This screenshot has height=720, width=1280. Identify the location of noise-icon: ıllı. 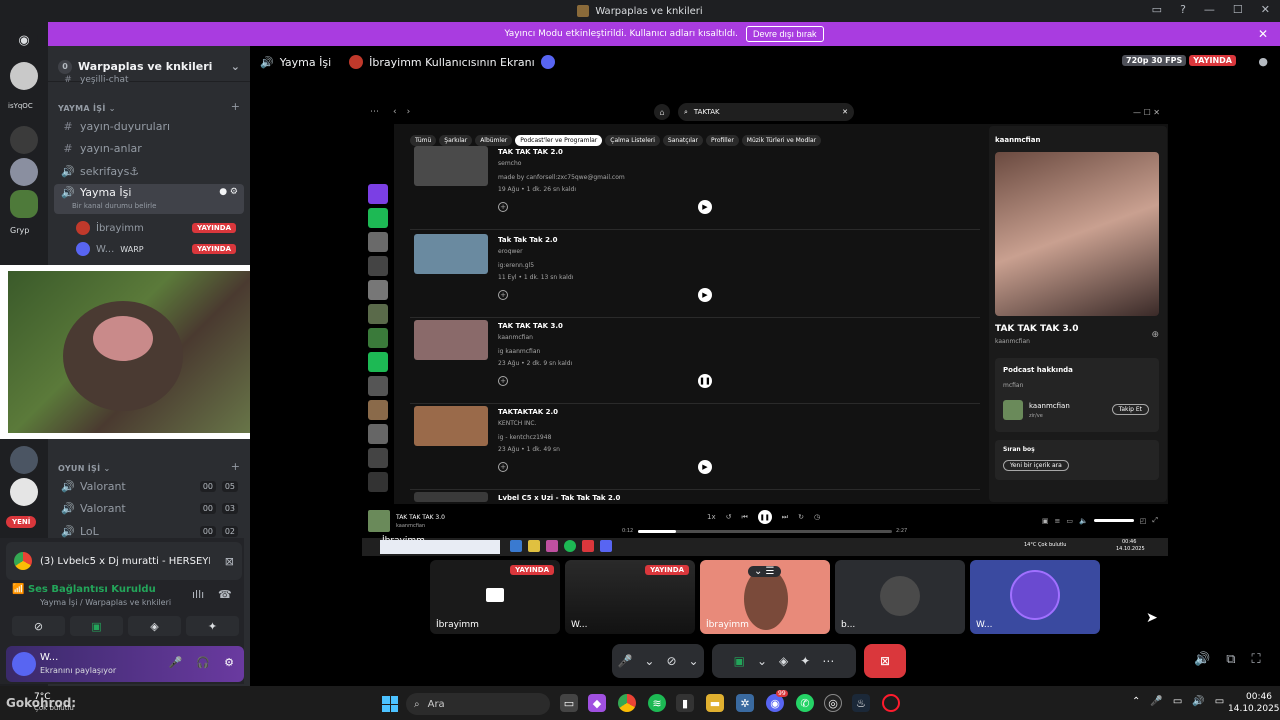
(198, 594).